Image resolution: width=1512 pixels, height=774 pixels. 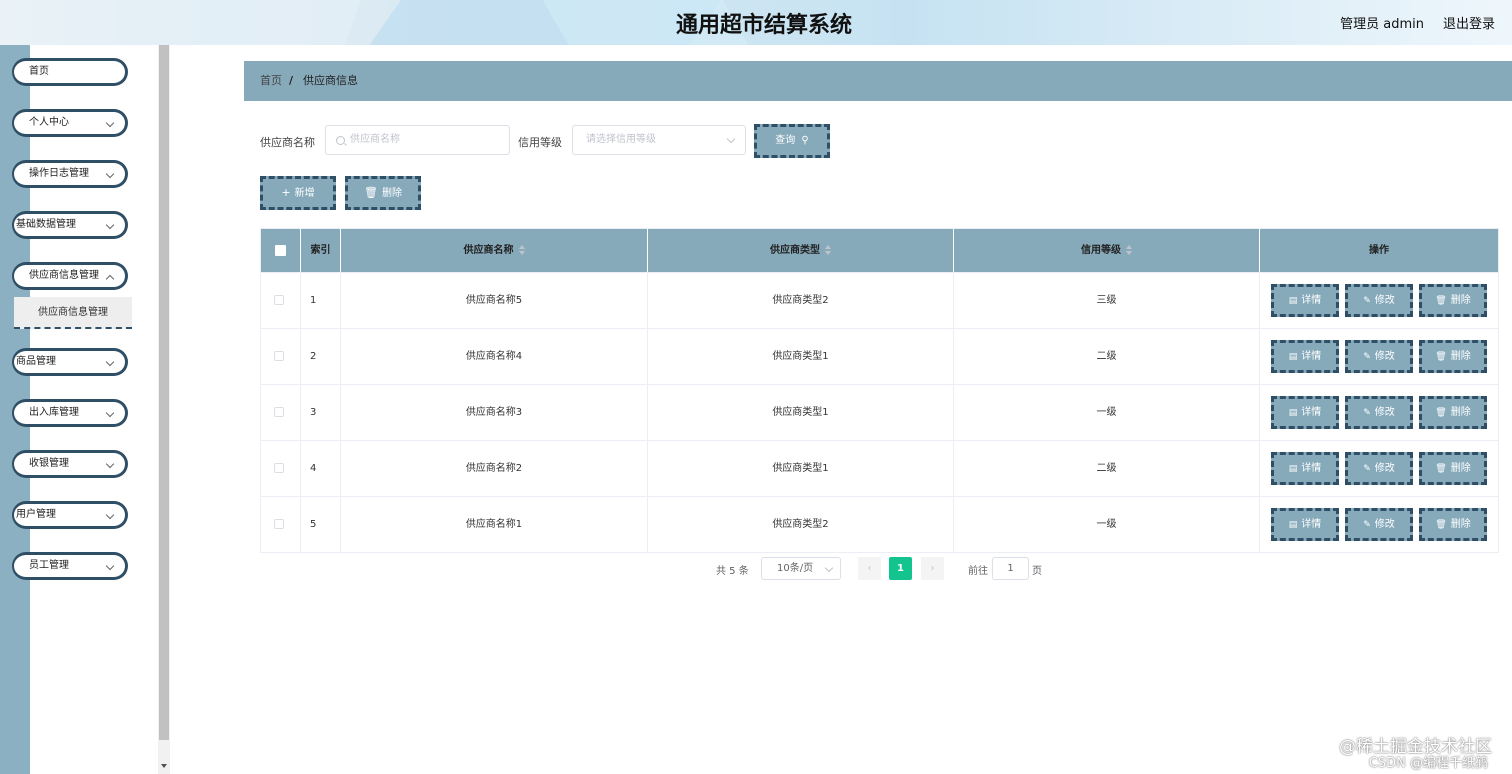 What do you see at coordinates (340, 140) in the screenshot?
I see `search-icon` at bounding box center [340, 140].